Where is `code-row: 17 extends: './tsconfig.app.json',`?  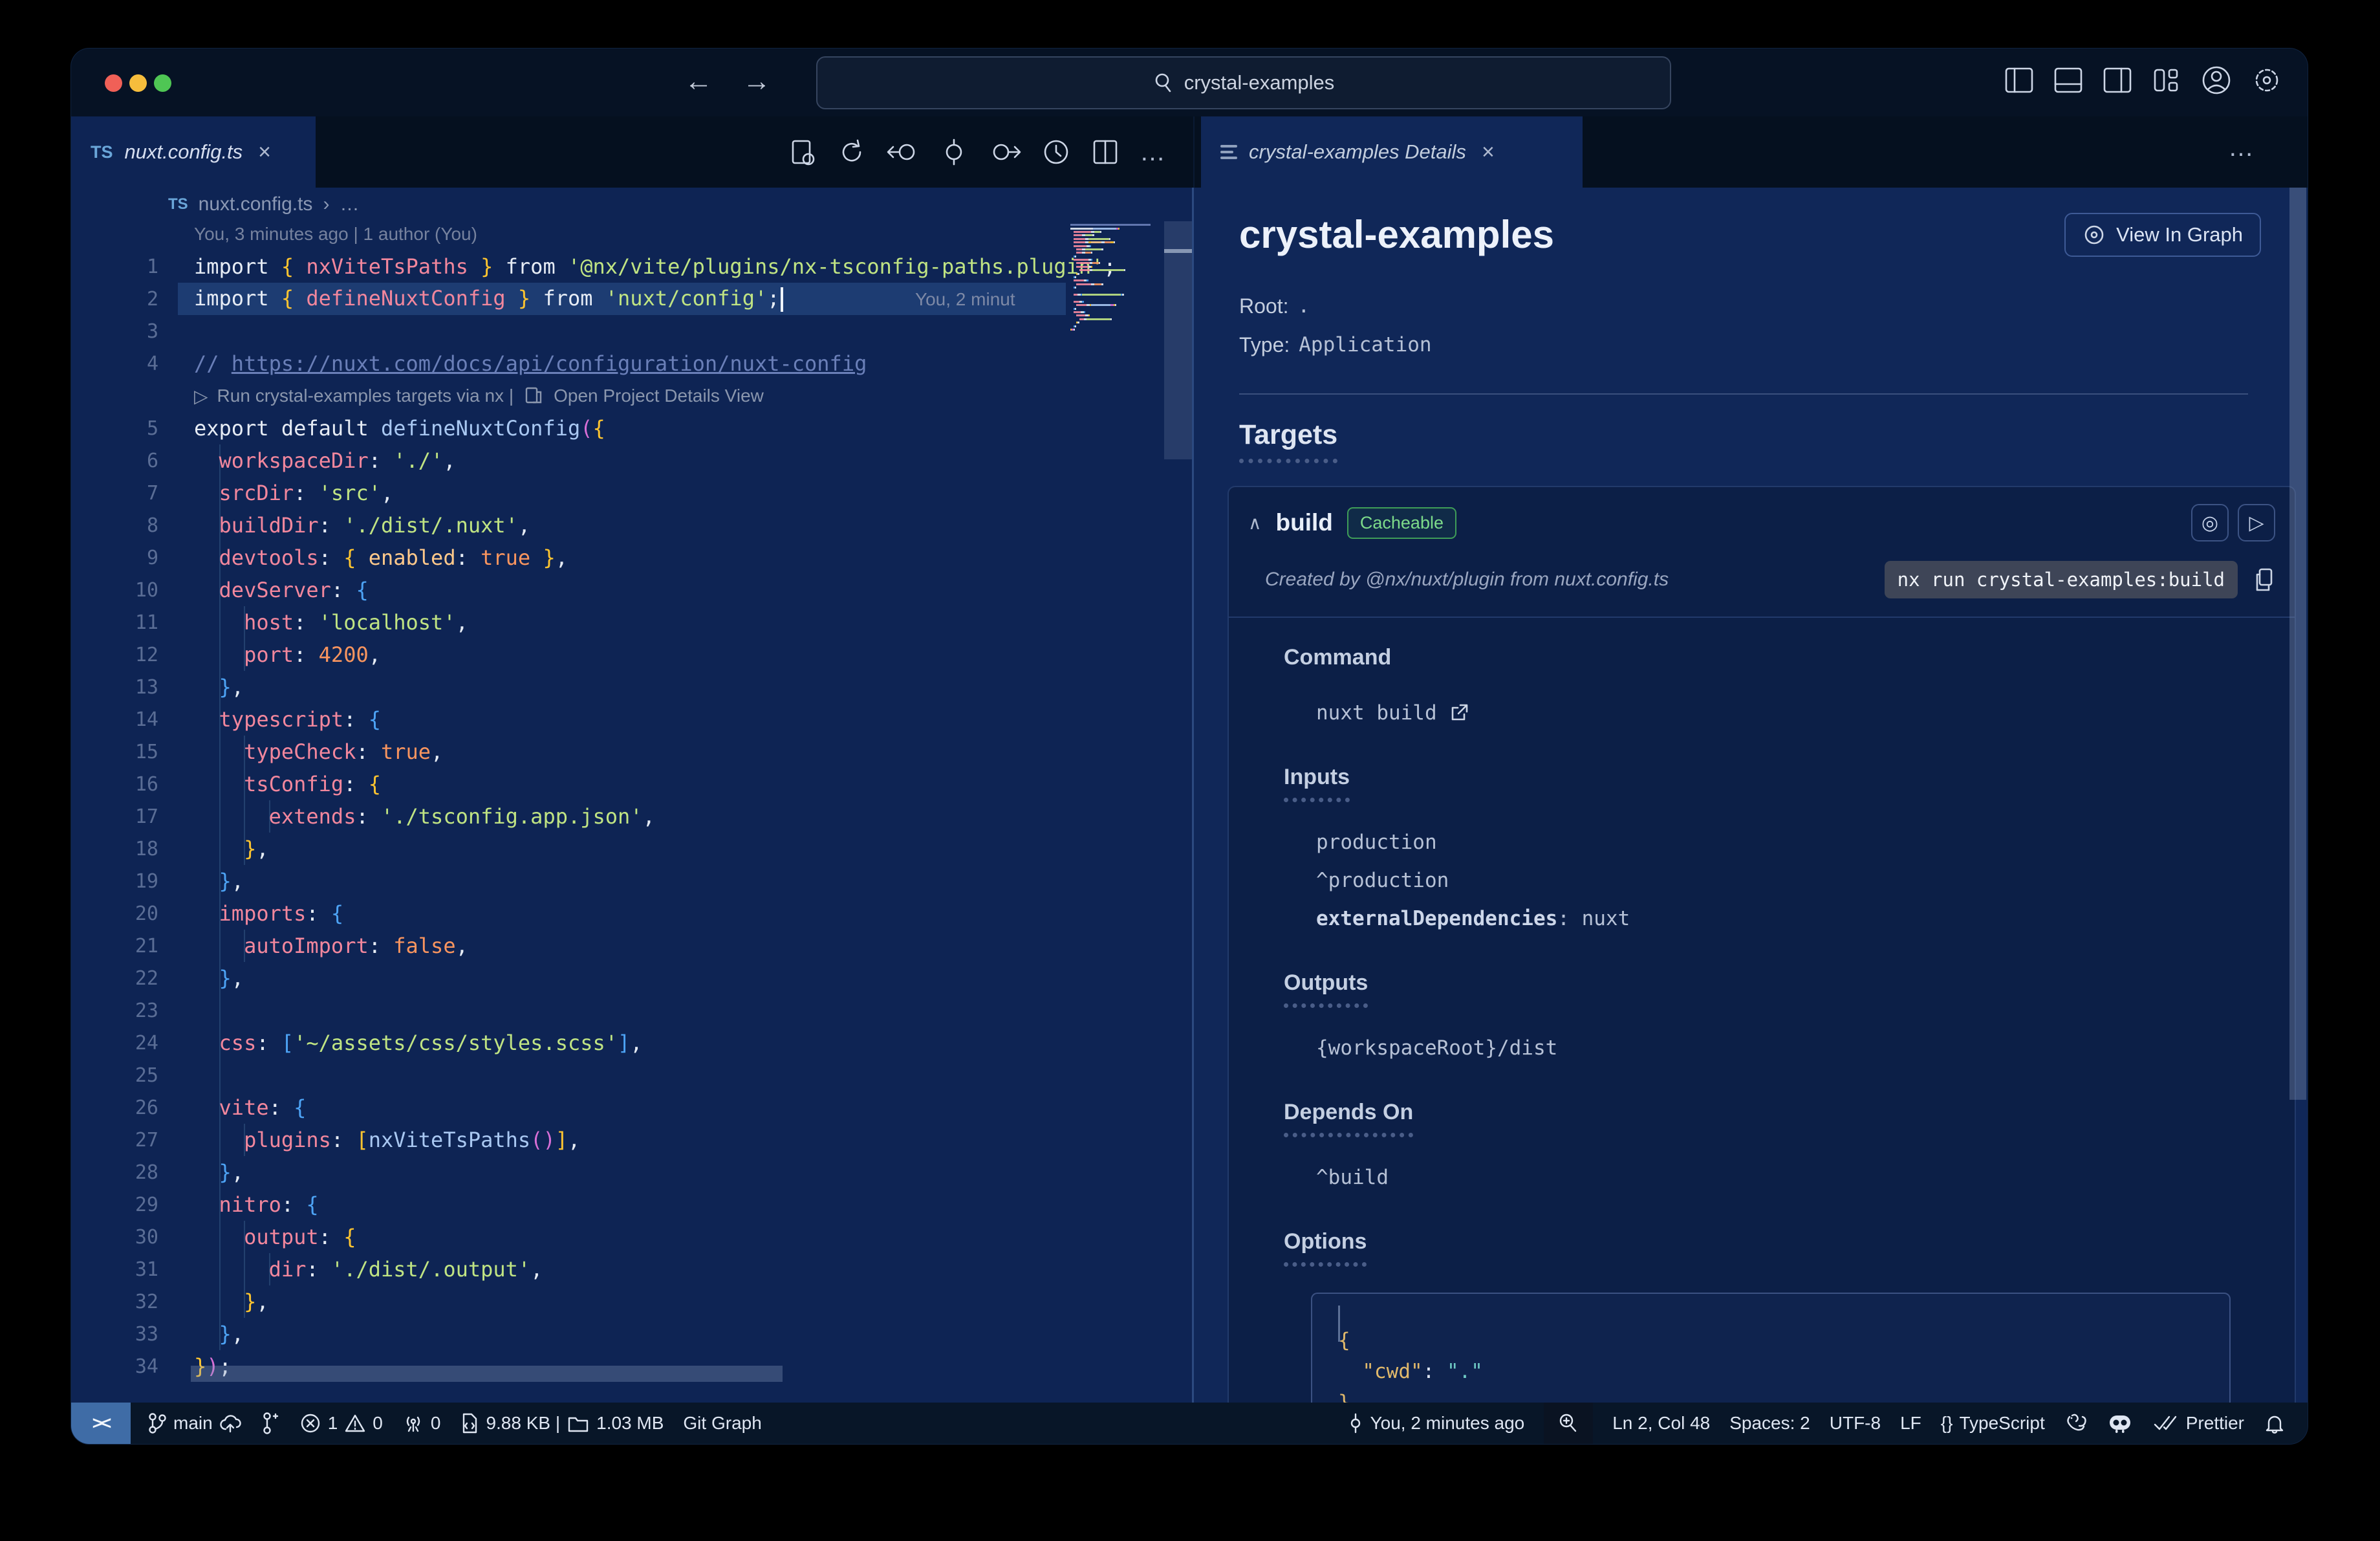 code-row: 17 extends: './tsconfig.app.json', is located at coordinates (568, 816).